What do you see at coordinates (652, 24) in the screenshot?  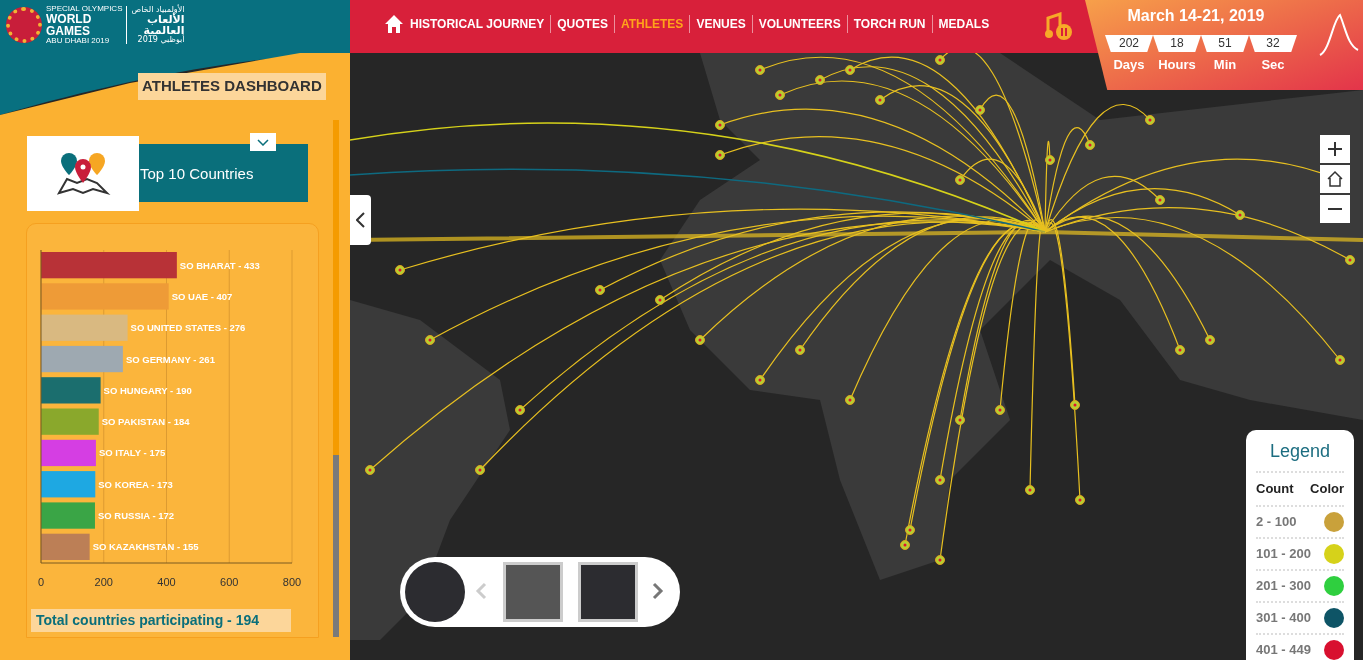 I see `nav-link: ATHLETES` at bounding box center [652, 24].